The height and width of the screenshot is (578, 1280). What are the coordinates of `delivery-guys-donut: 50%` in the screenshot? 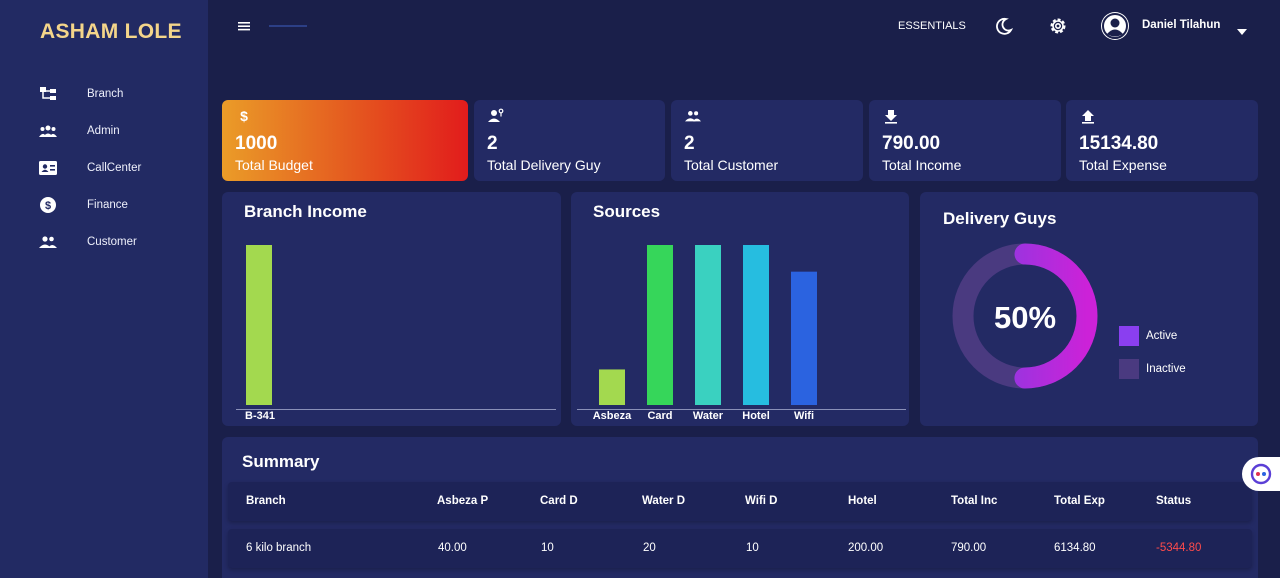 It's located at (1025, 316).